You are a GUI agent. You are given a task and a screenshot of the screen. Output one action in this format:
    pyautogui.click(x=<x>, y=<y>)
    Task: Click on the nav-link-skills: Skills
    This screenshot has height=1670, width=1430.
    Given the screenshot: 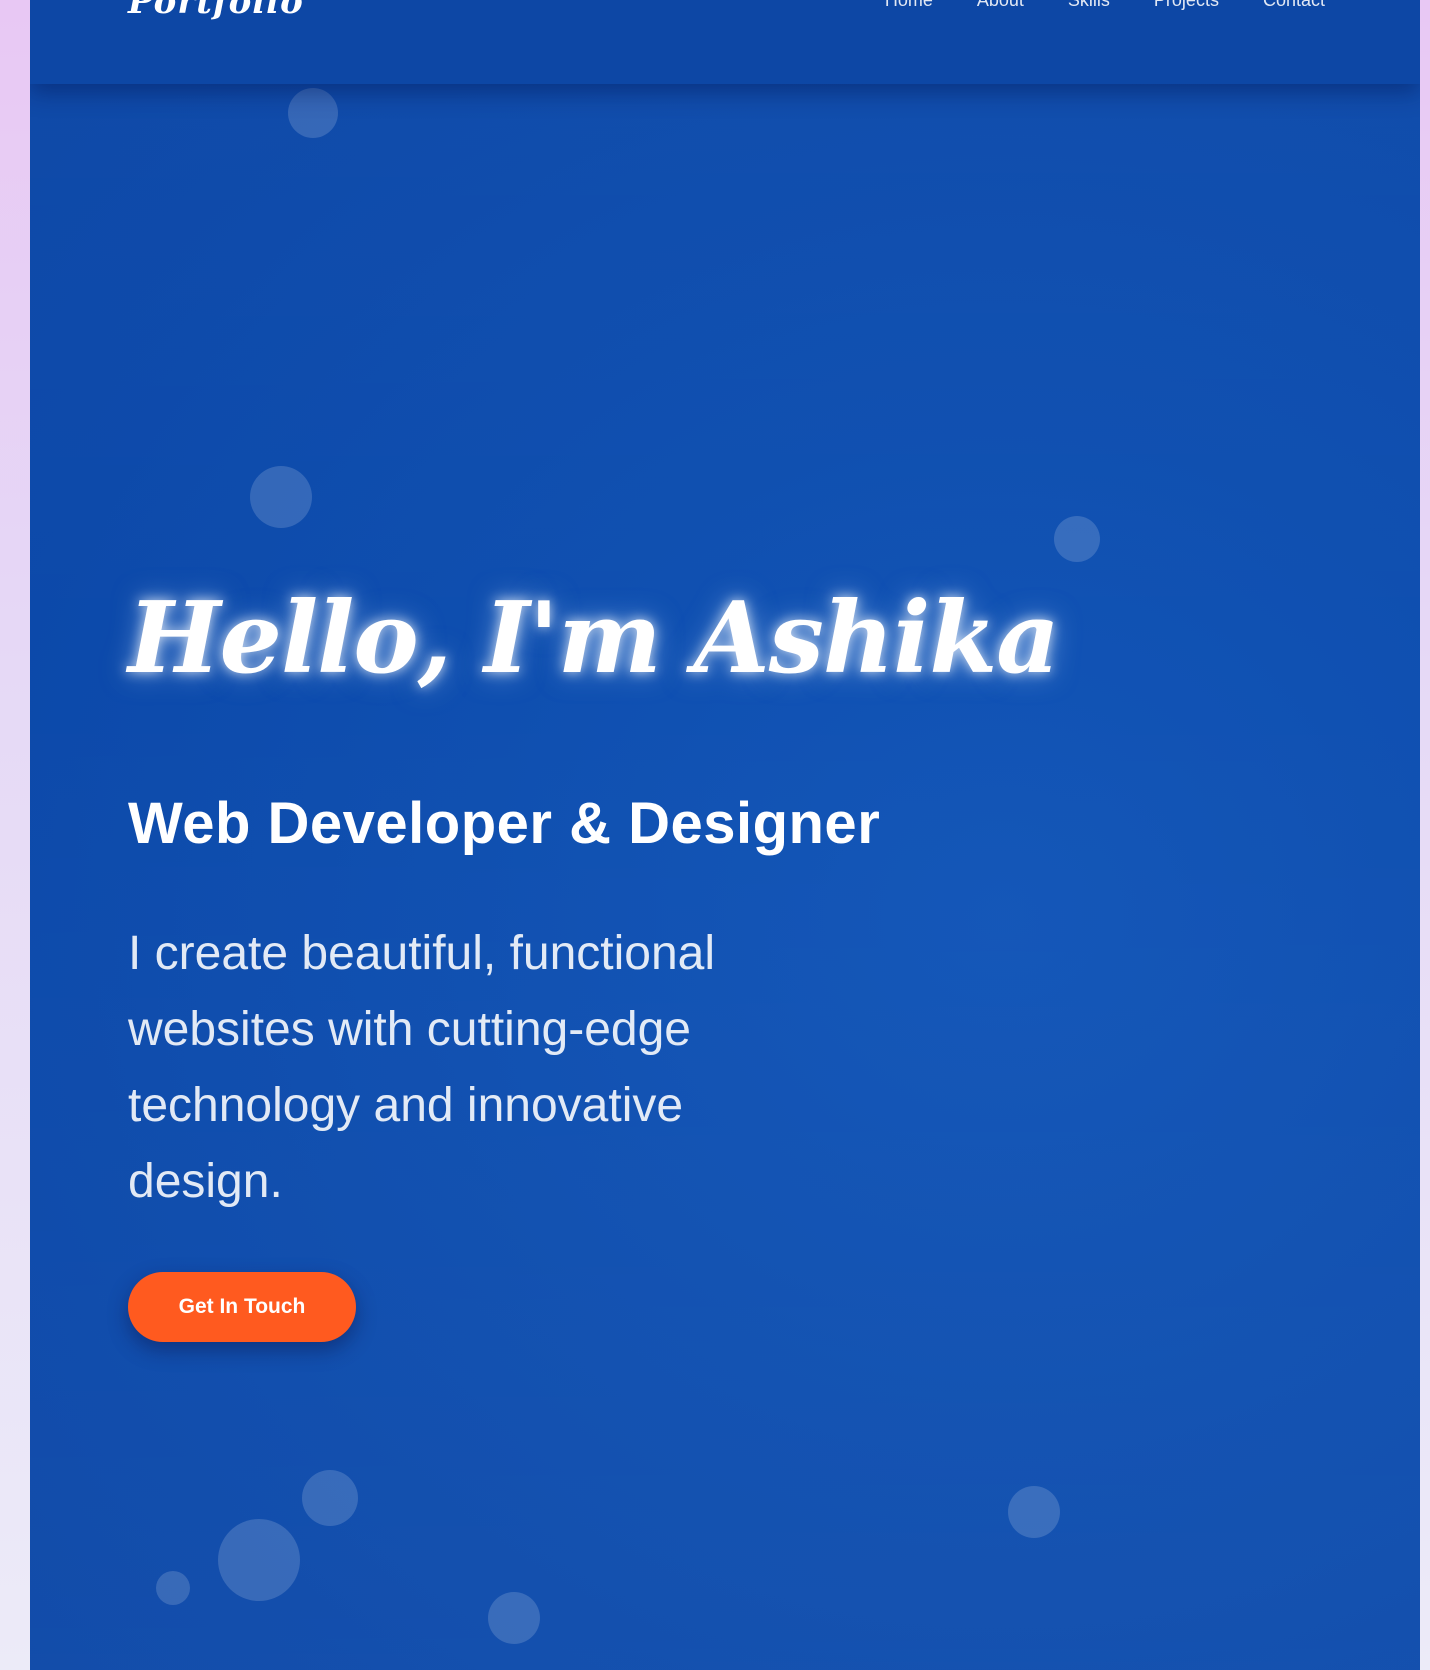 What is the action you would take?
    pyautogui.click(x=1089, y=5)
    